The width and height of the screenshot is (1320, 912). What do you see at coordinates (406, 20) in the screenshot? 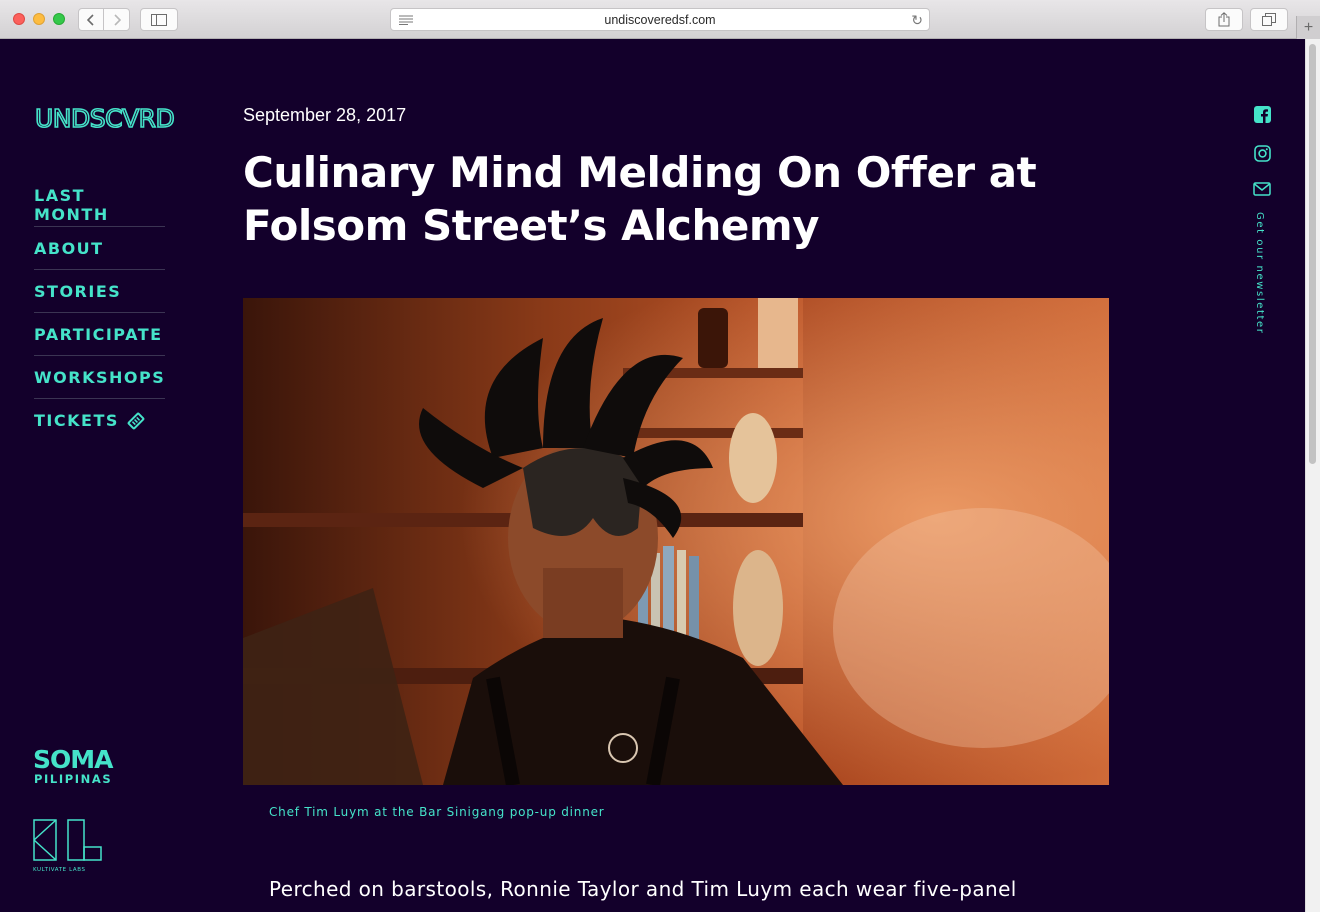
I see `reader-icon` at bounding box center [406, 20].